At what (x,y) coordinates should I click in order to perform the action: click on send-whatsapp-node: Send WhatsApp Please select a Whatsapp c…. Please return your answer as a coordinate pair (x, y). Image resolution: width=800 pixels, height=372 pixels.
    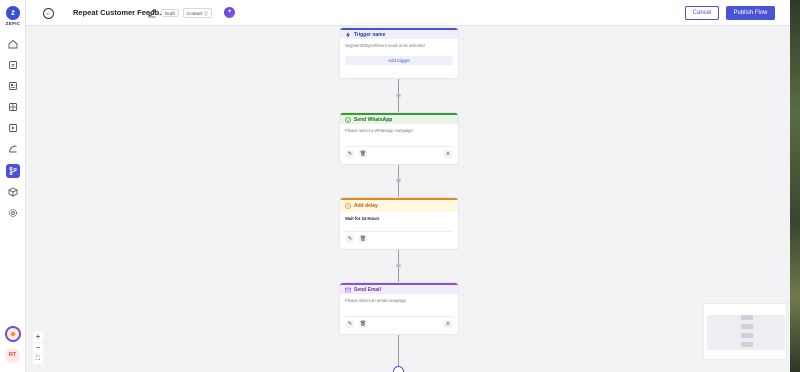
    Looking at the image, I should click on (399, 138).